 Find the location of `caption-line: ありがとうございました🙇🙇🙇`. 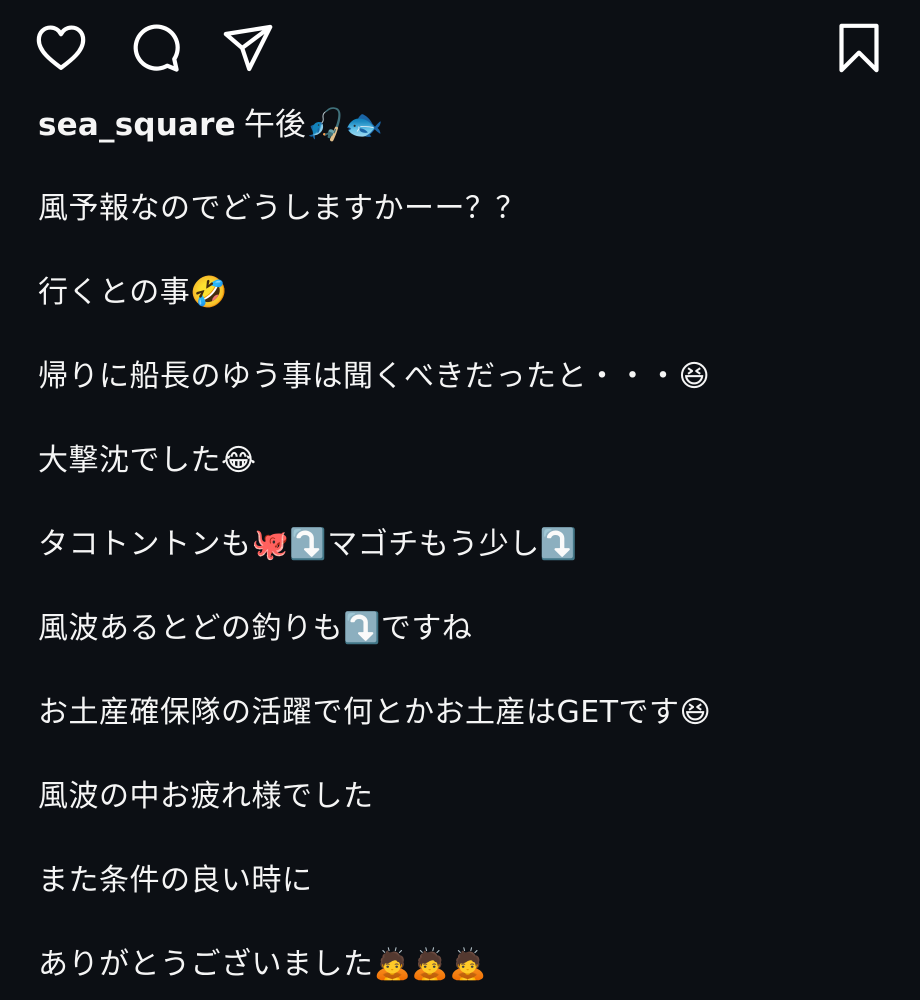

caption-line: ありがとうございました🙇🙇🙇 is located at coordinates (263, 964).